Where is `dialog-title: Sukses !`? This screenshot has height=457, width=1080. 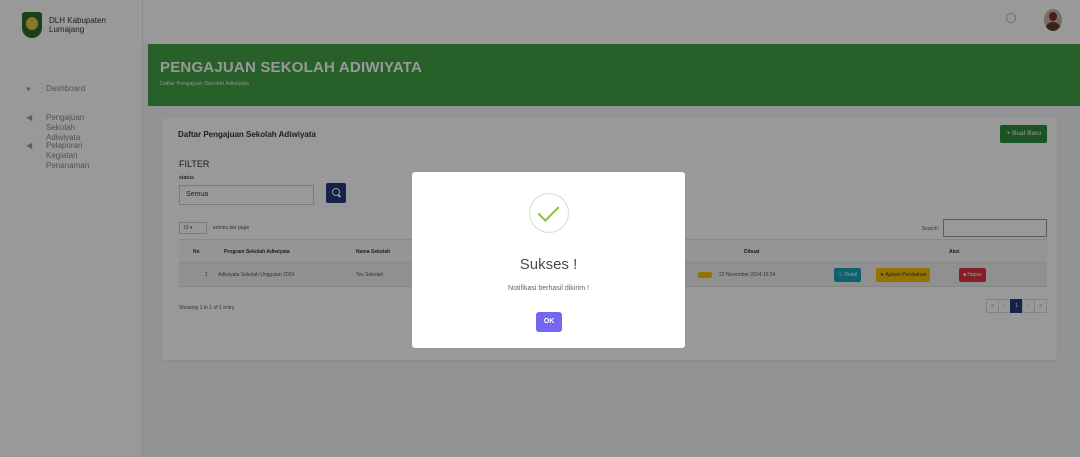
dialog-title: Sukses ! is located at coordinates (548, 264).